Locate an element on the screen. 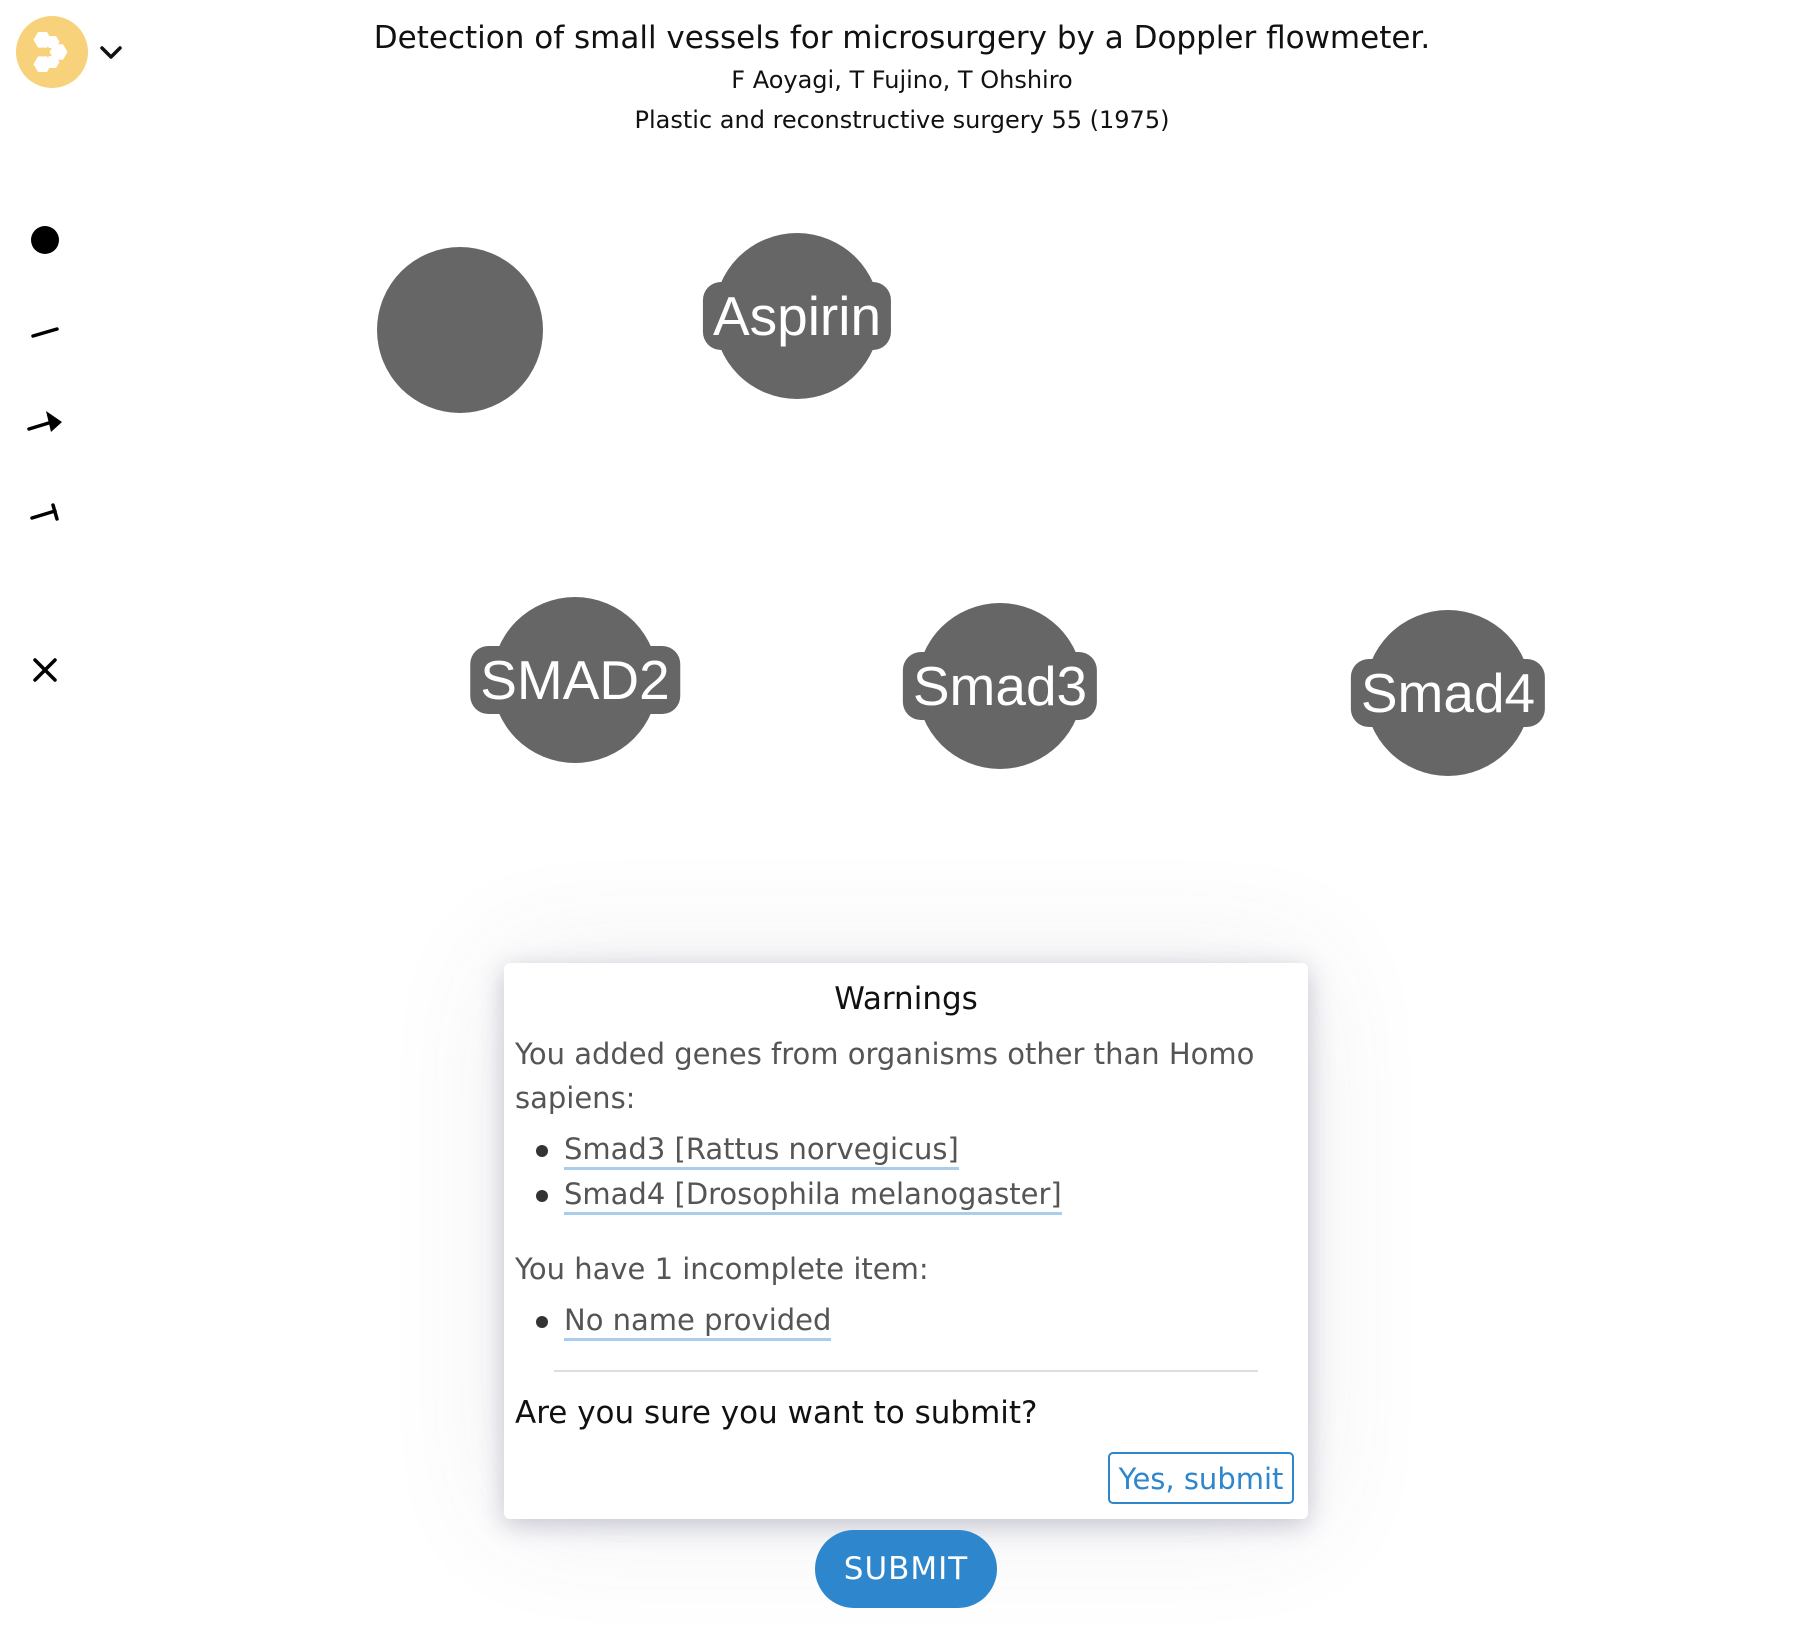 The image size is (1804, 1626). organism-warning-link: Smad4 [Drosophila melanogaster] is located at coordinates (813, 1196).